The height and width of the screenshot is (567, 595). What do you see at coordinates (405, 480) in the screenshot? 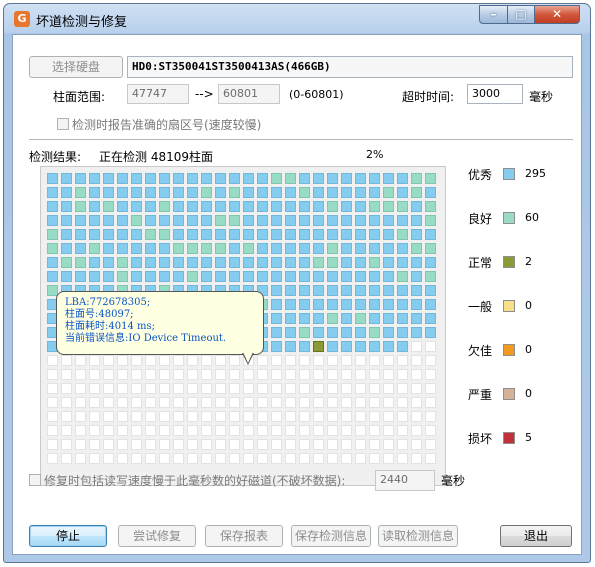
I see `repair-threshold-input: 2440` at bounding box center [405, 480].